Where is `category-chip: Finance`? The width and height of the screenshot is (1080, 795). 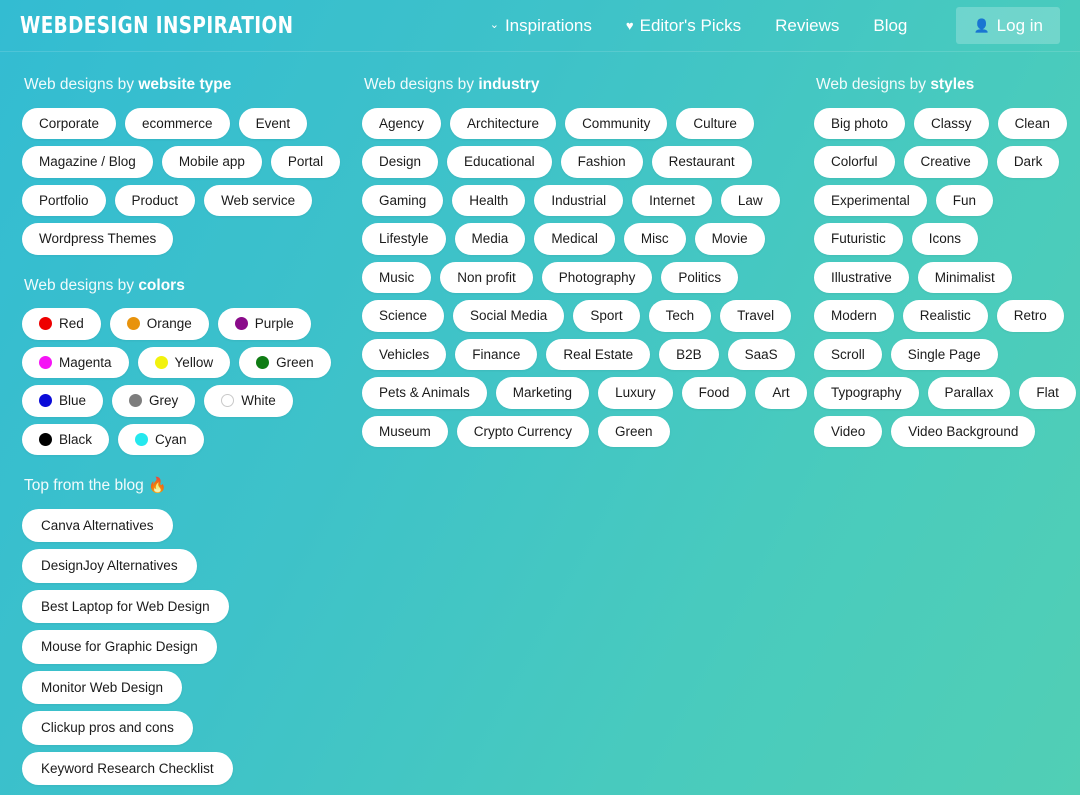
category-chip: Finance is located at coordinates (496, 354).